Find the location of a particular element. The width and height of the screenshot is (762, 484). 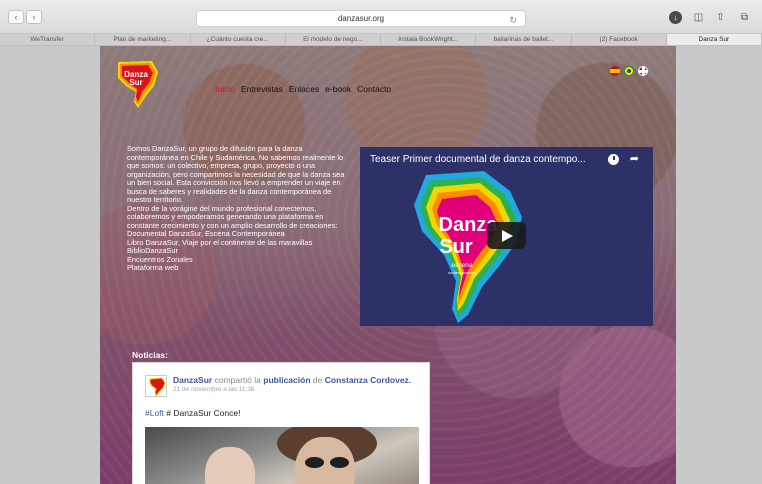

url-text: danzasur.org is located at coordinates (361, 18).